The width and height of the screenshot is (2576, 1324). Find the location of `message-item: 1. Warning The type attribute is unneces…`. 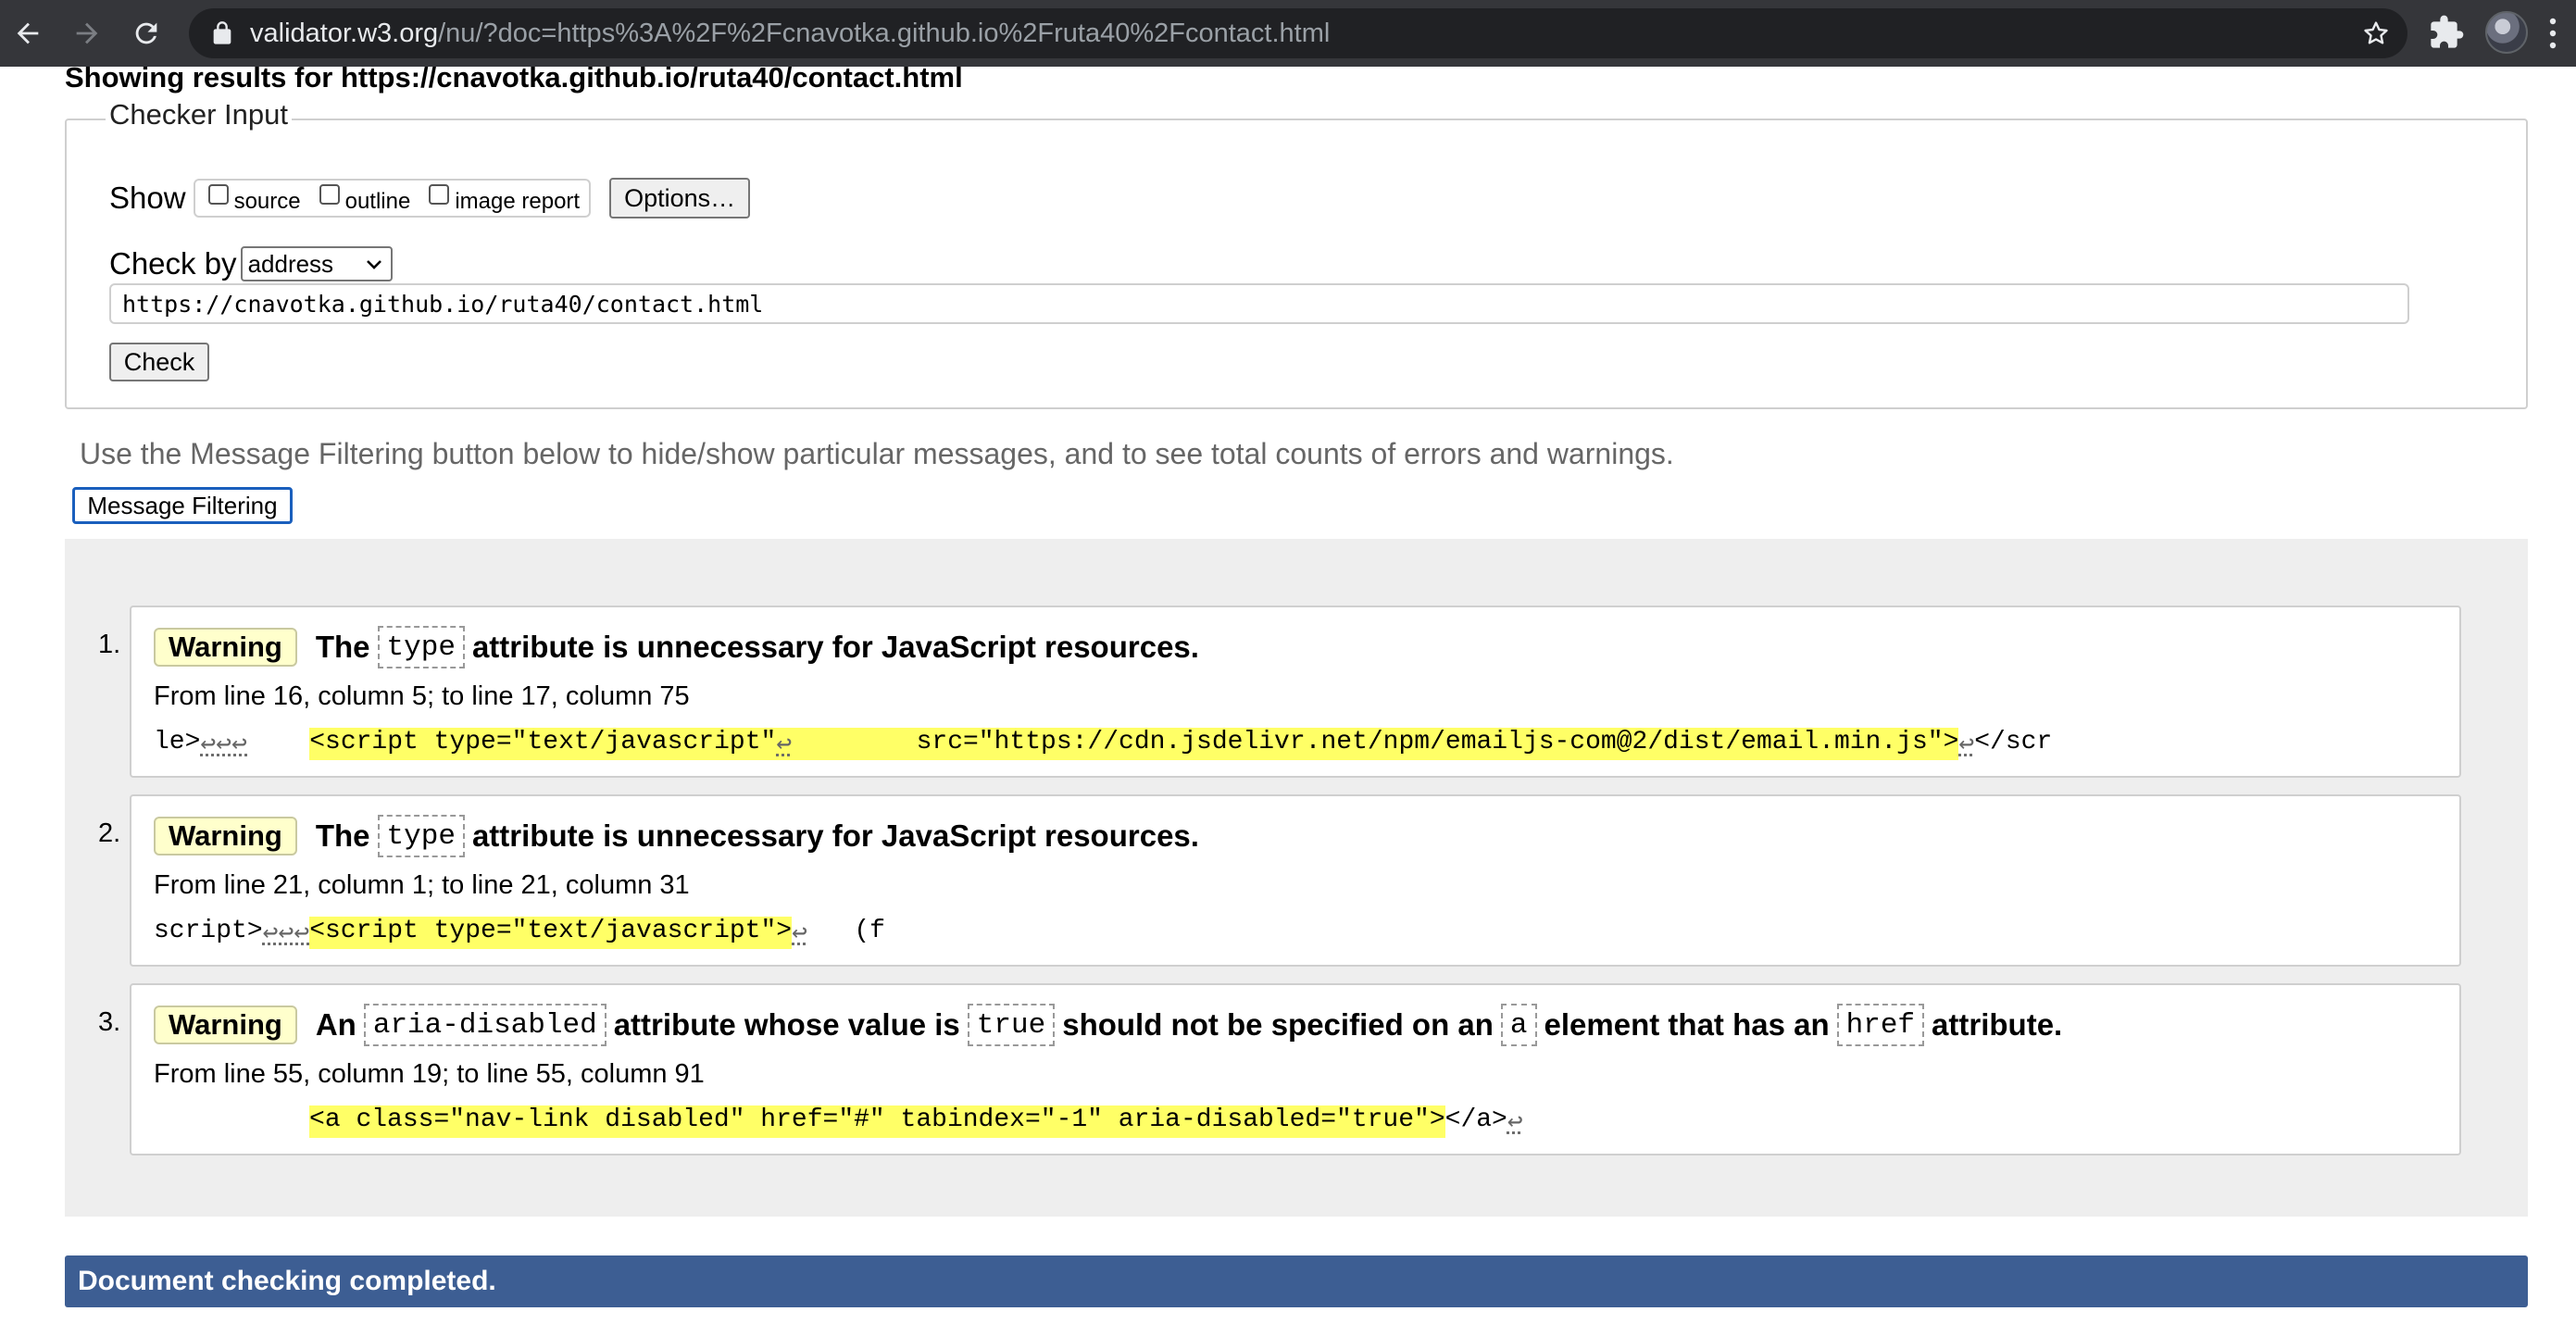

message-item: 1. Warning The type attribute is unneces… is located at coordinates (1279, 692).